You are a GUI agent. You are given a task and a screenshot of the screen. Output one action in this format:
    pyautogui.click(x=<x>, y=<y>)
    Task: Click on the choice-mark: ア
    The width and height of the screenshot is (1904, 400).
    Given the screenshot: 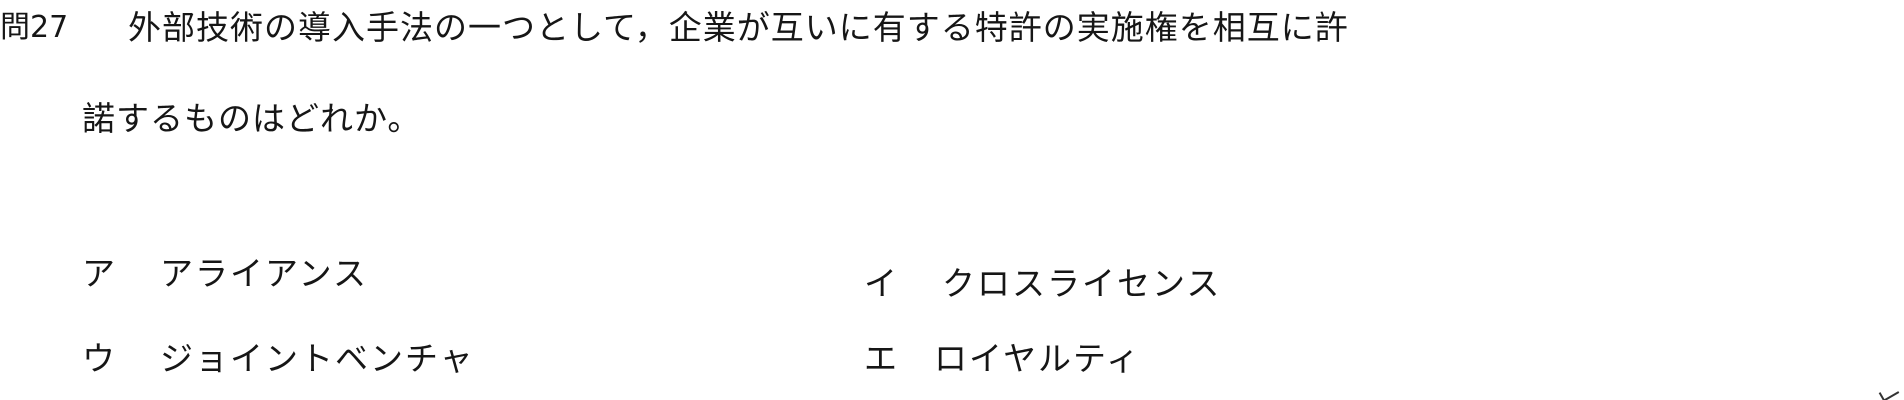 What is the action you would take?
    pyautogui.click(x=98, y=273)
    